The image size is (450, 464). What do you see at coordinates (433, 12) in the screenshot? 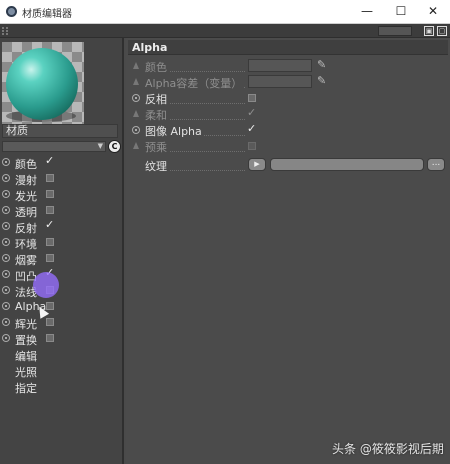
I see `close-button: ✕` at bounding box center [433, 12].